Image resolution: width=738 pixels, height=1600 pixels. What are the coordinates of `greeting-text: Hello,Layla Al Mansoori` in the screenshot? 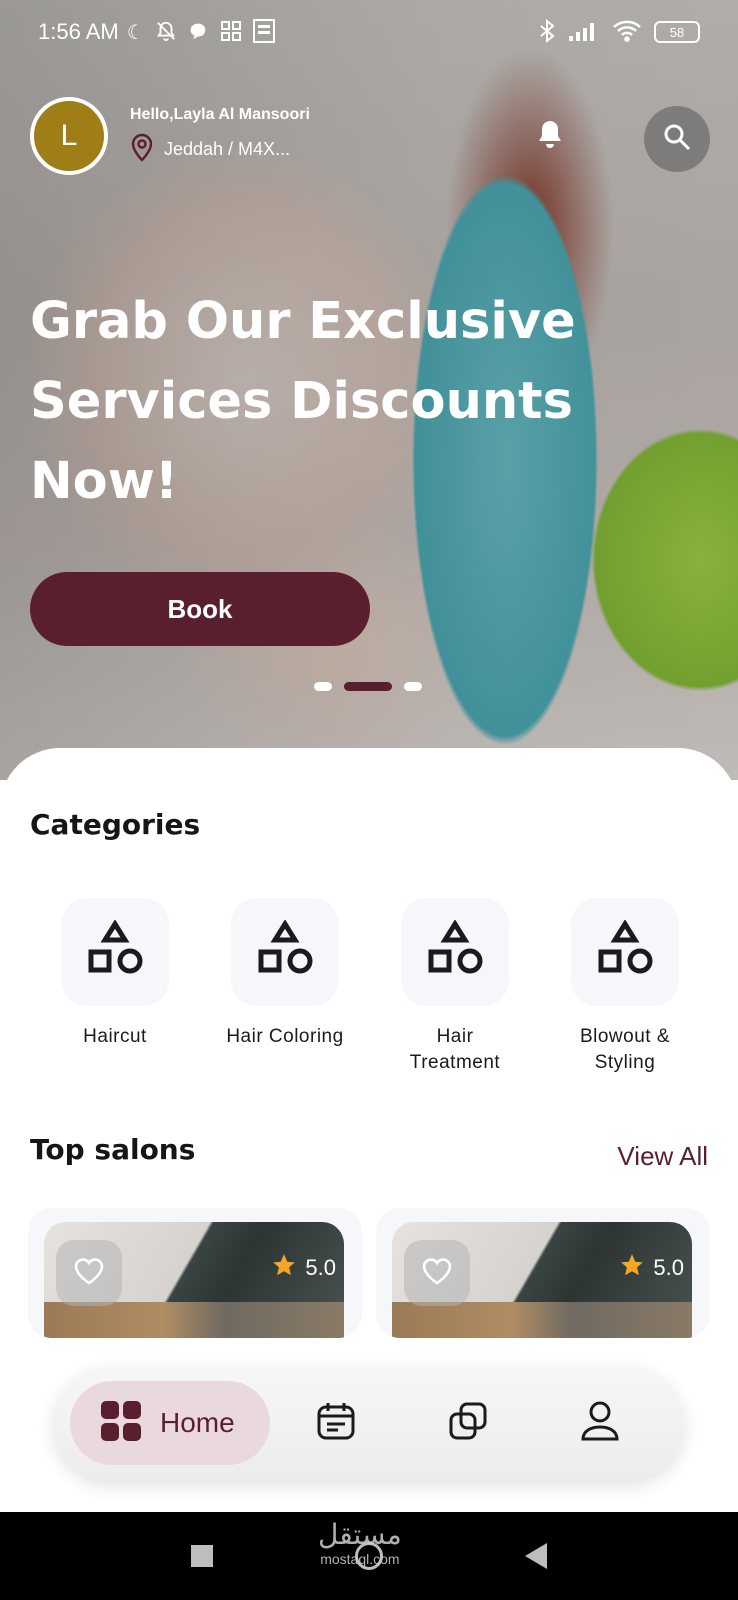 It's located at (220, 114).